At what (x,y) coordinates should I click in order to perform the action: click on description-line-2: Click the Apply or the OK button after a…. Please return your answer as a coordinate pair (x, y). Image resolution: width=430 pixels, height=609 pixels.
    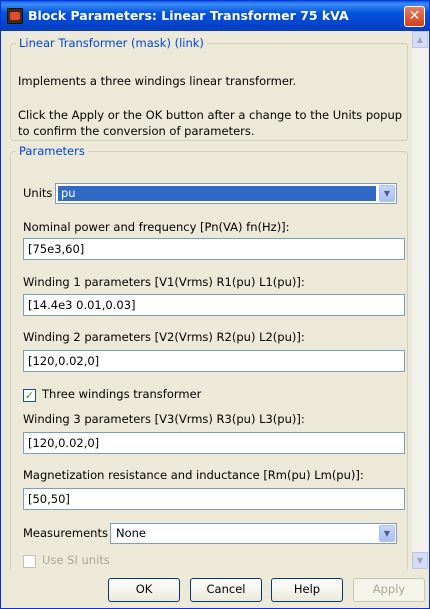
    Looking at the image, I should click on (210, 115).